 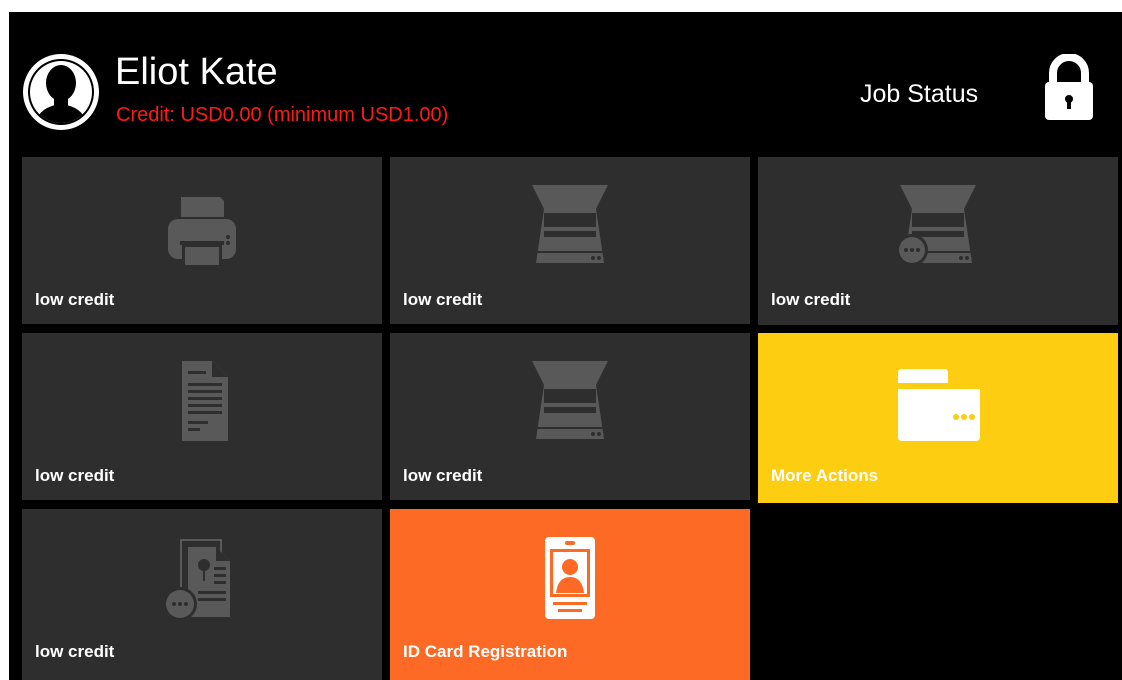 I want to click on tile-label: ID Card Registration, so click(x=485, y=651).